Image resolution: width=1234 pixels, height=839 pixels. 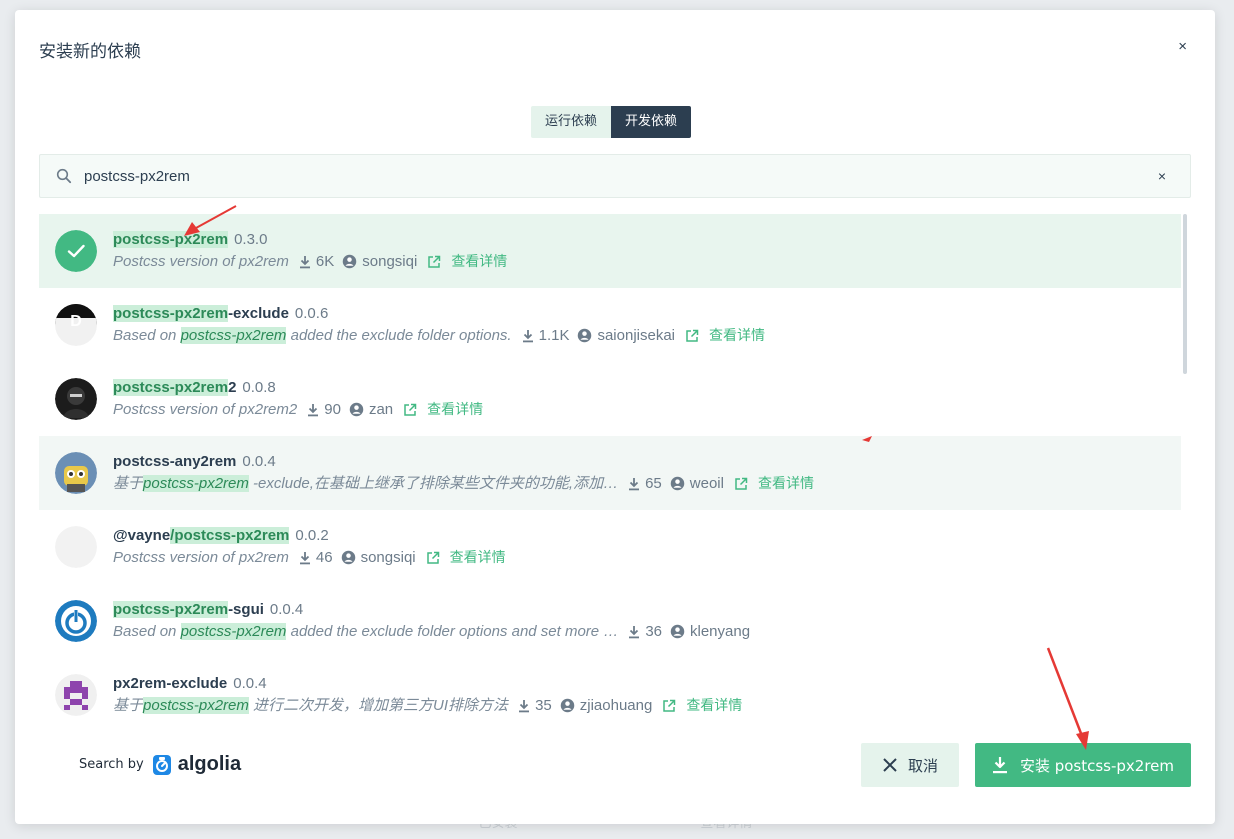 I want to click on description-text: 基于, so click(x=128, y=705).